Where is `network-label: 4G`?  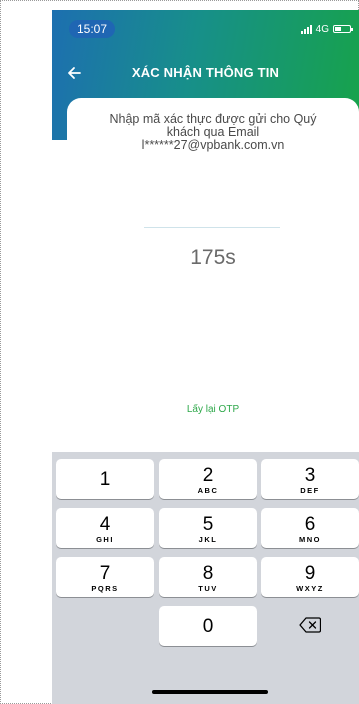
network-label: 4G is located at coordinates (322, 29).